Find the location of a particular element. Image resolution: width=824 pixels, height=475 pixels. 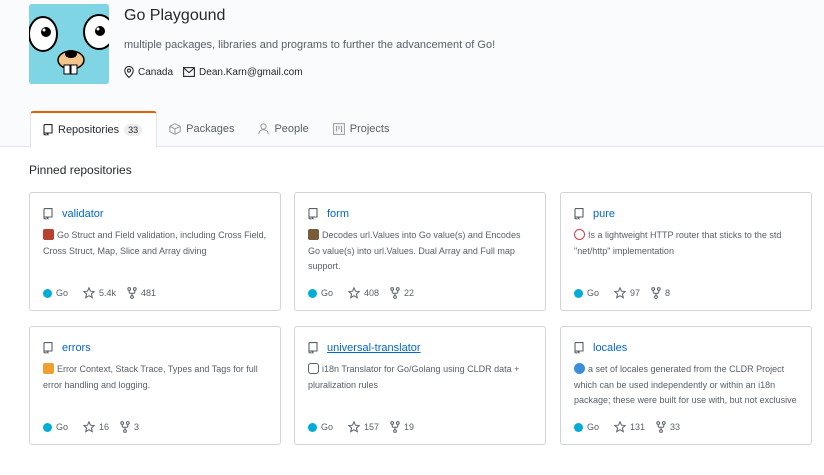

repo-stars-count: 131 is located at coordinates (638, 427).